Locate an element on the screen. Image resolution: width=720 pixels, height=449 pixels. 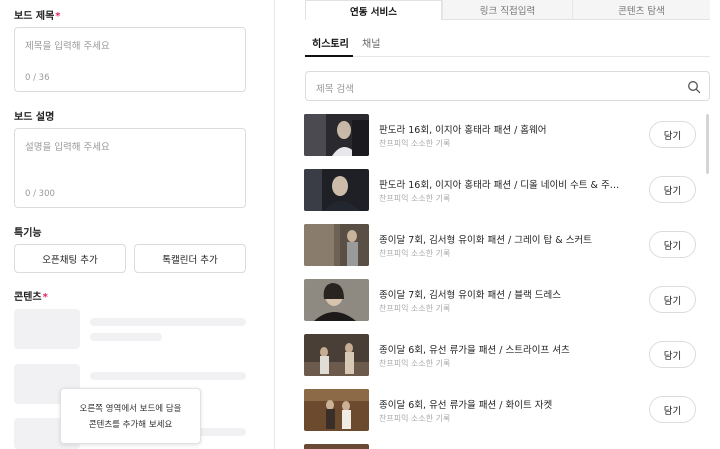
tooltip-line-2: 콘텐츠를 추가해 보세요 is located at coordinates (130, 425).